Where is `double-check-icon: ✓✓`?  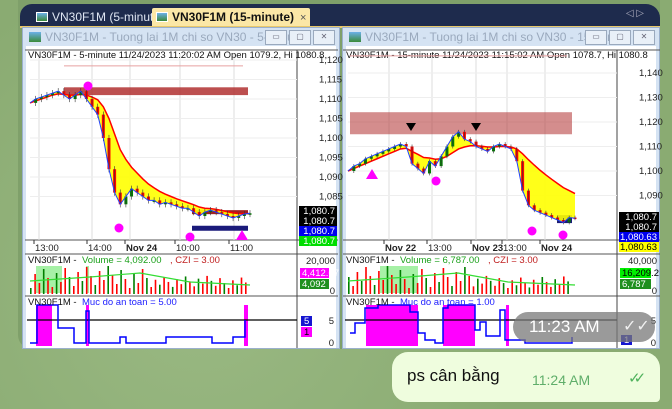 double-check-icon: ✓✓ is located at coordinates (636, 326).